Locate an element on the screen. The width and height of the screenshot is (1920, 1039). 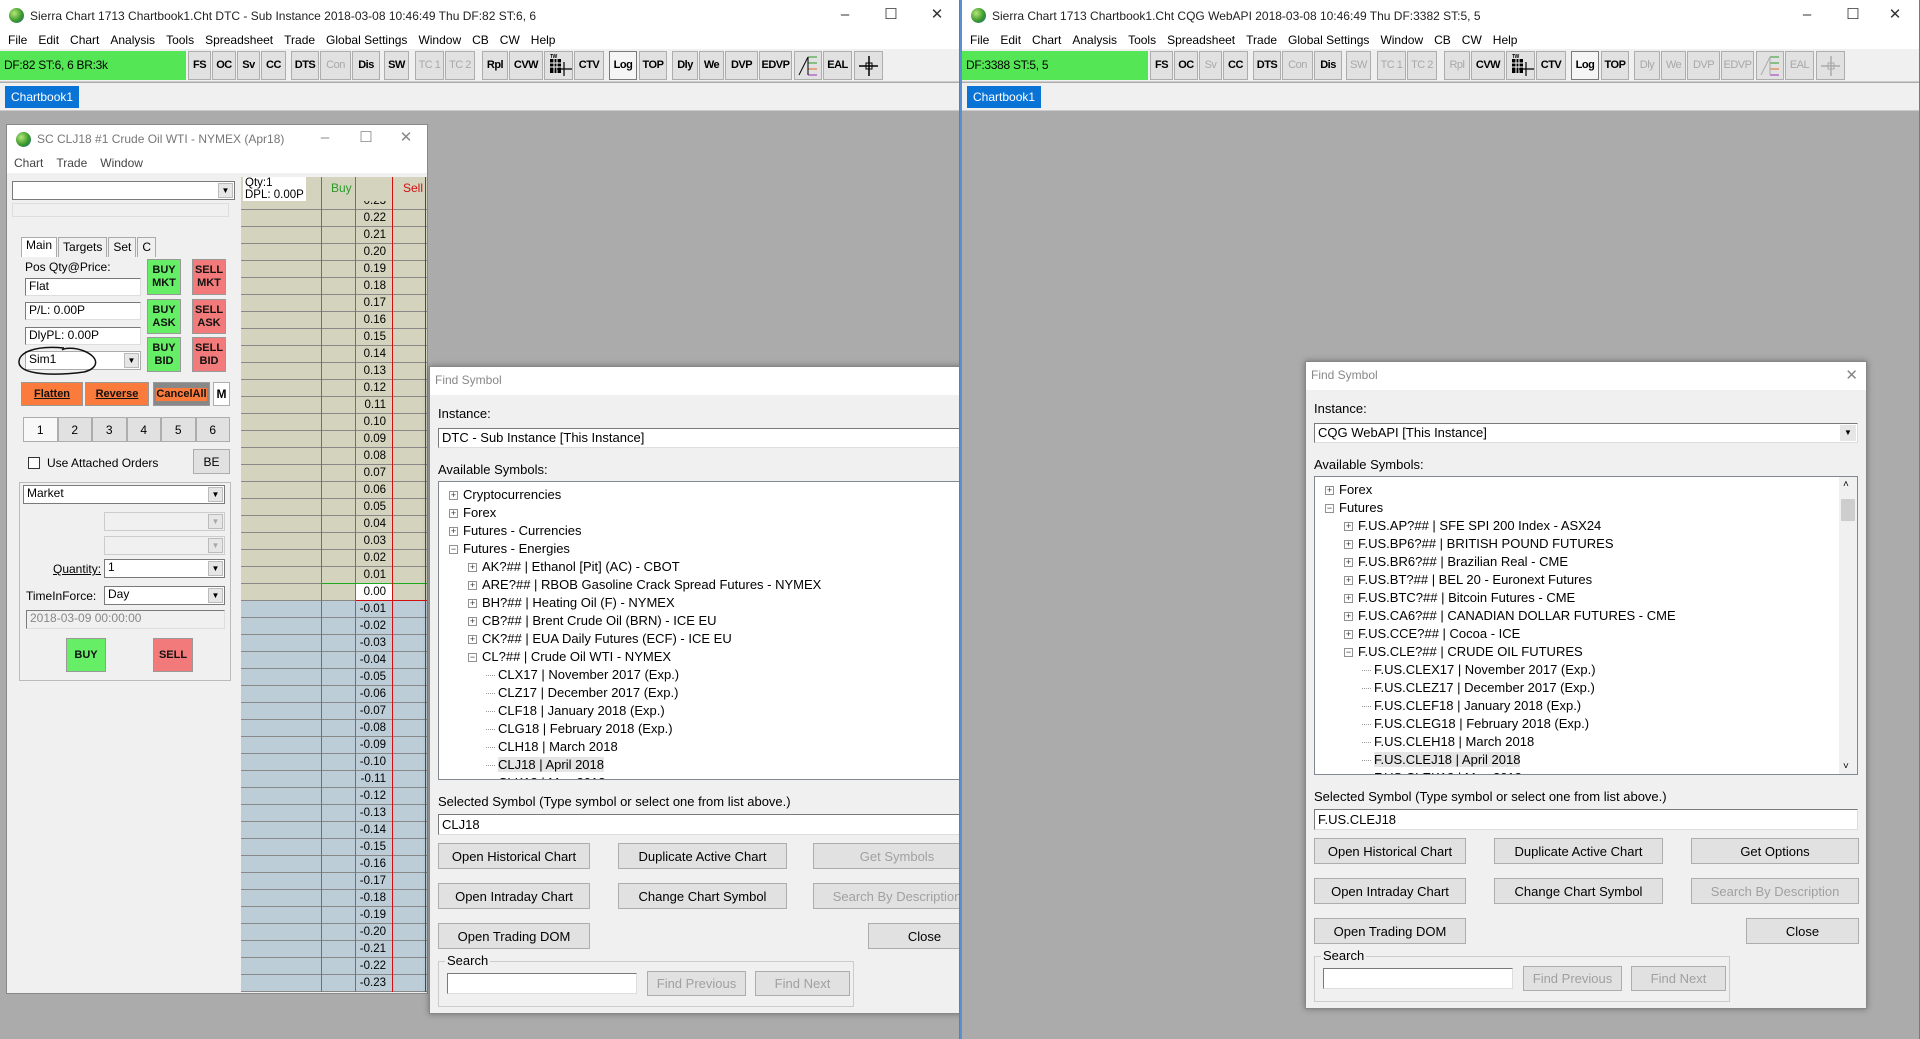
qty-preset-5: 5 is located at coordinates (178, 429).